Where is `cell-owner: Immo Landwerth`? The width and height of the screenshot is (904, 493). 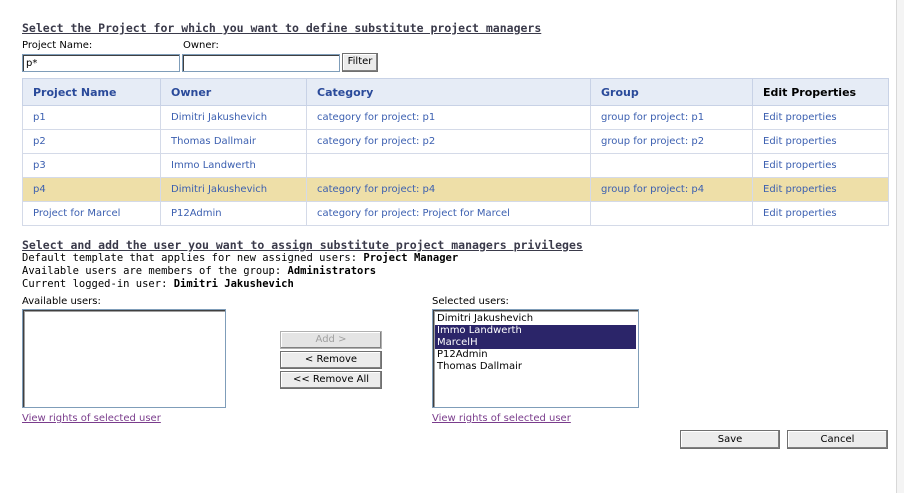 cell-owner: Immo Landwerth is located at coordinates (233, 165).